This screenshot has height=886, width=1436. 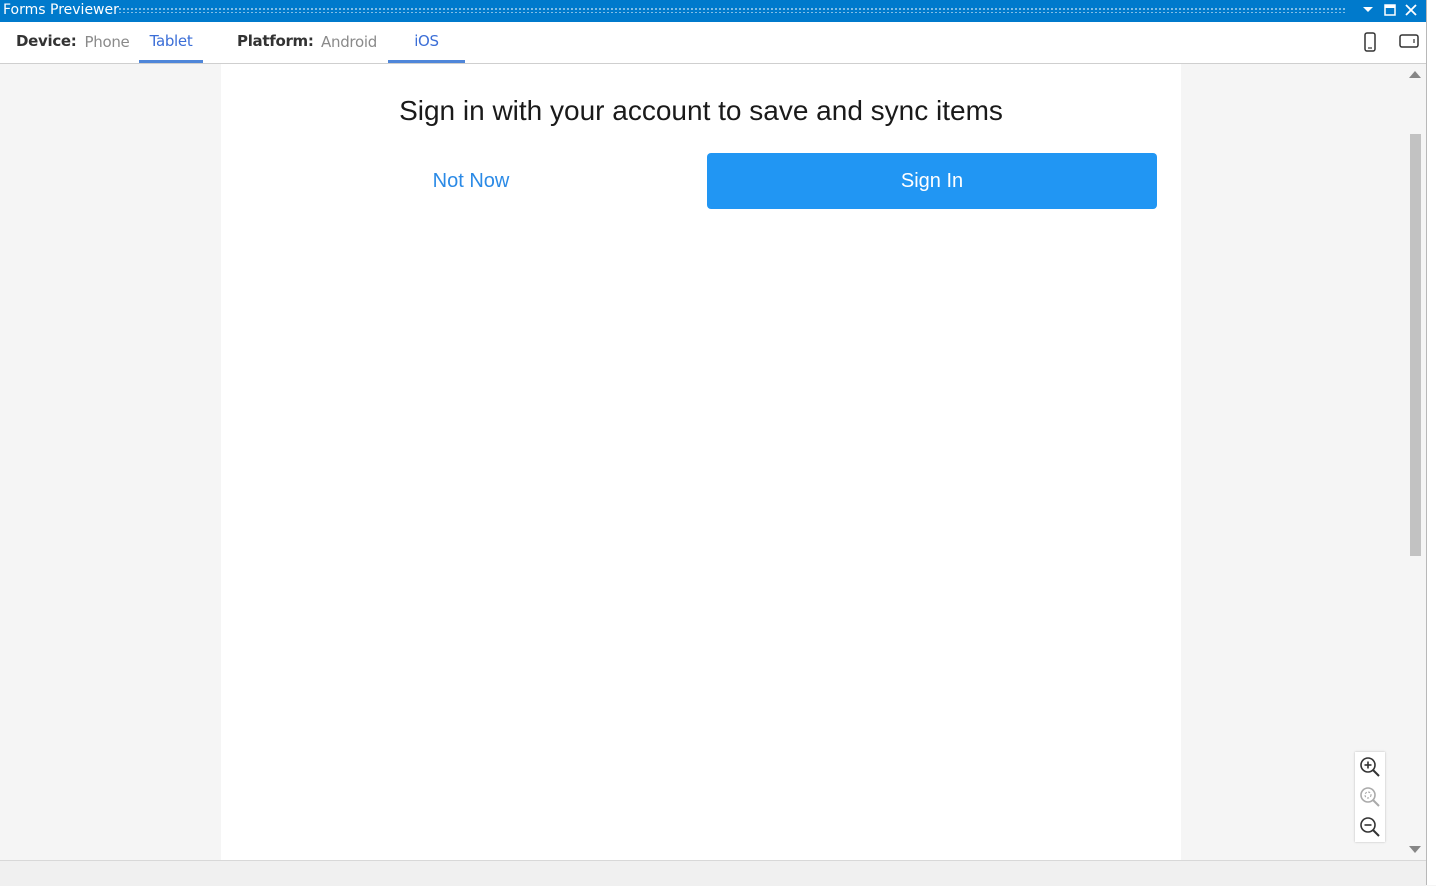 I want to click on vertical-scrollbar, so click(x=1415, y=462).